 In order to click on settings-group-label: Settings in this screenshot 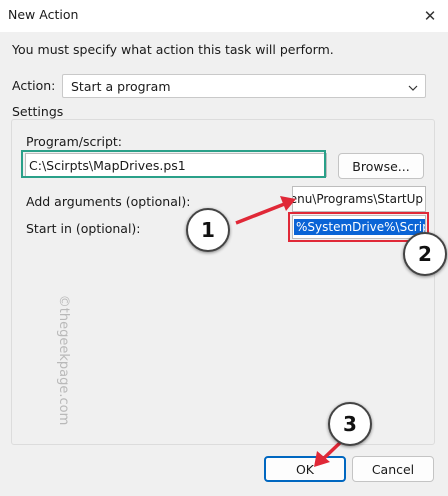, I will do `click(38, 111)`.